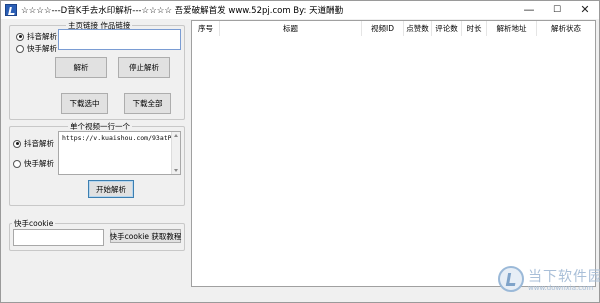  Describe the element at coordinates (81, 67) in the screenshot. I see `parse-button: 解析` at that location.